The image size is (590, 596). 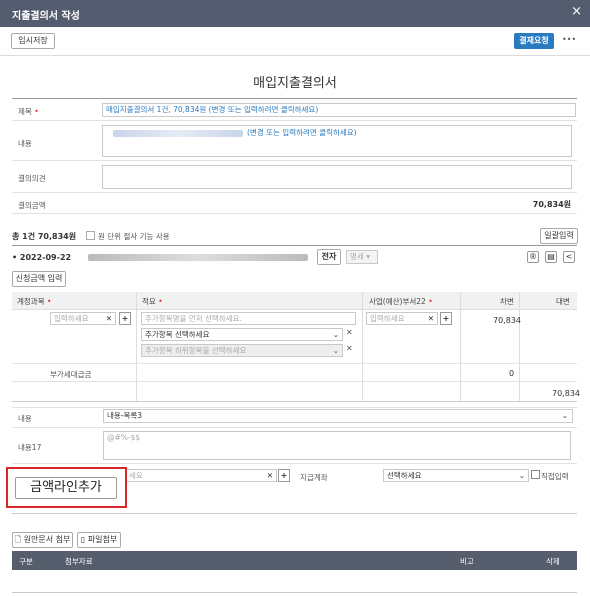 I want to click on credit-total: 70,834, so click(x=566, y=393).